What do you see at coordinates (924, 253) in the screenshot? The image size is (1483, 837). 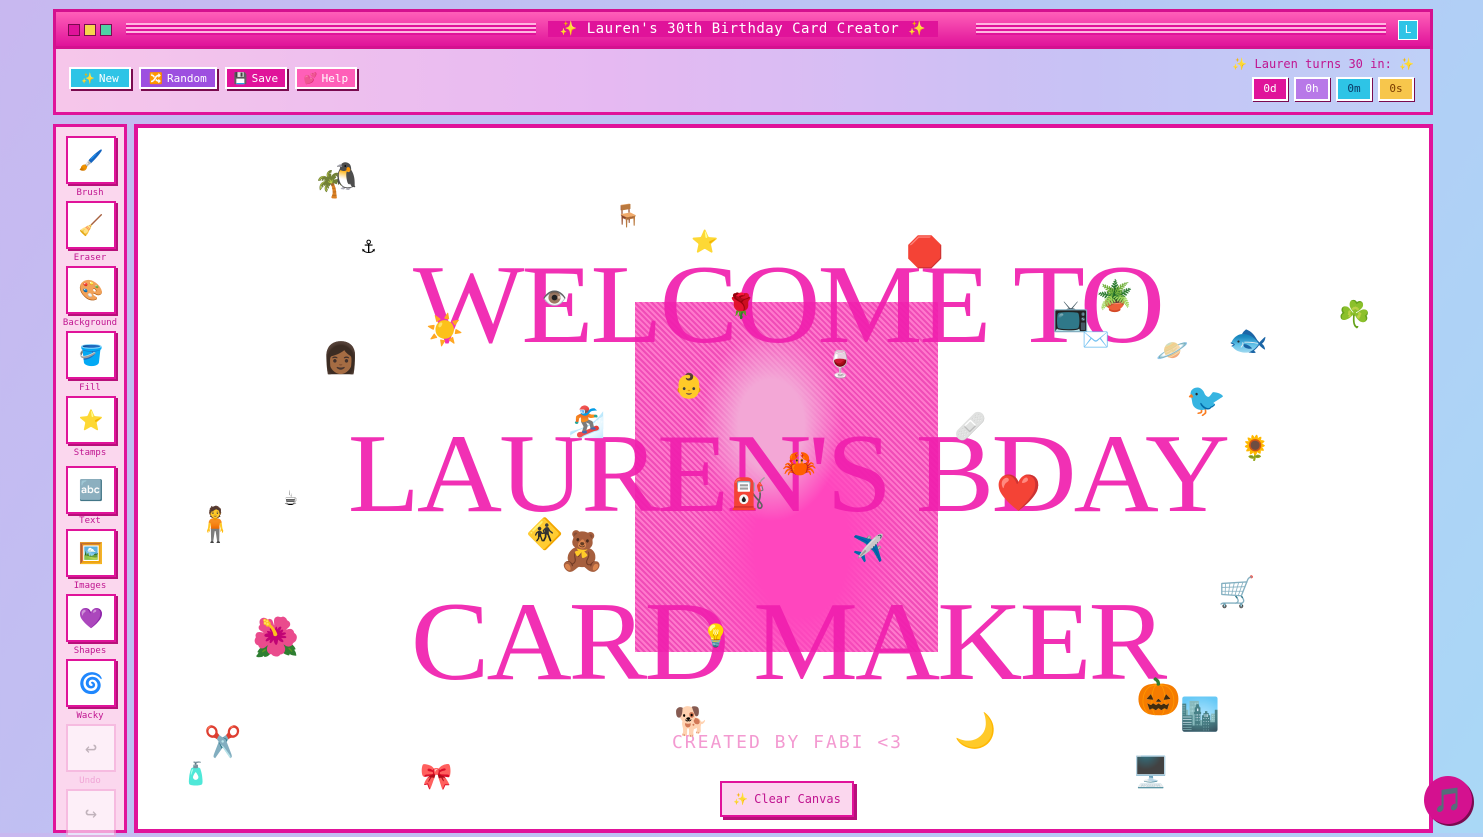 I see `stop-sign-sticker: 🛑` at bounding box center [924, 253].